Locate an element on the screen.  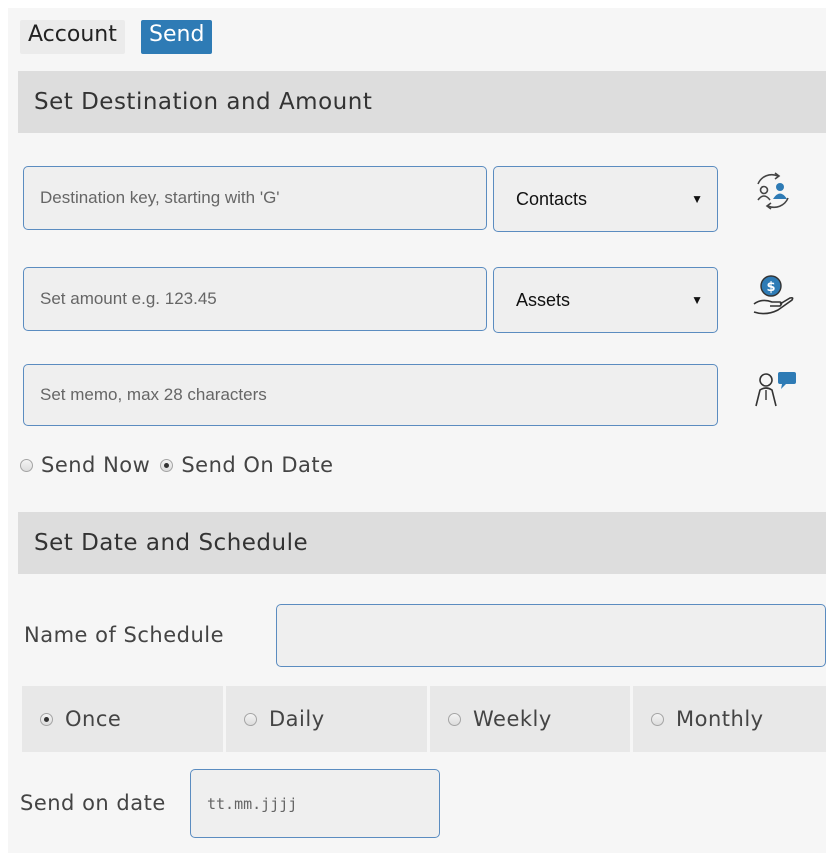
money-hand-icon: $ is located at coordinates (773, 295).